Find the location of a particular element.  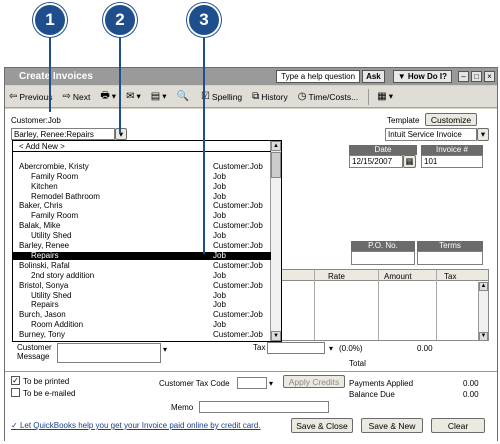

customize-button: Customize is located at coordinates (451, 119).